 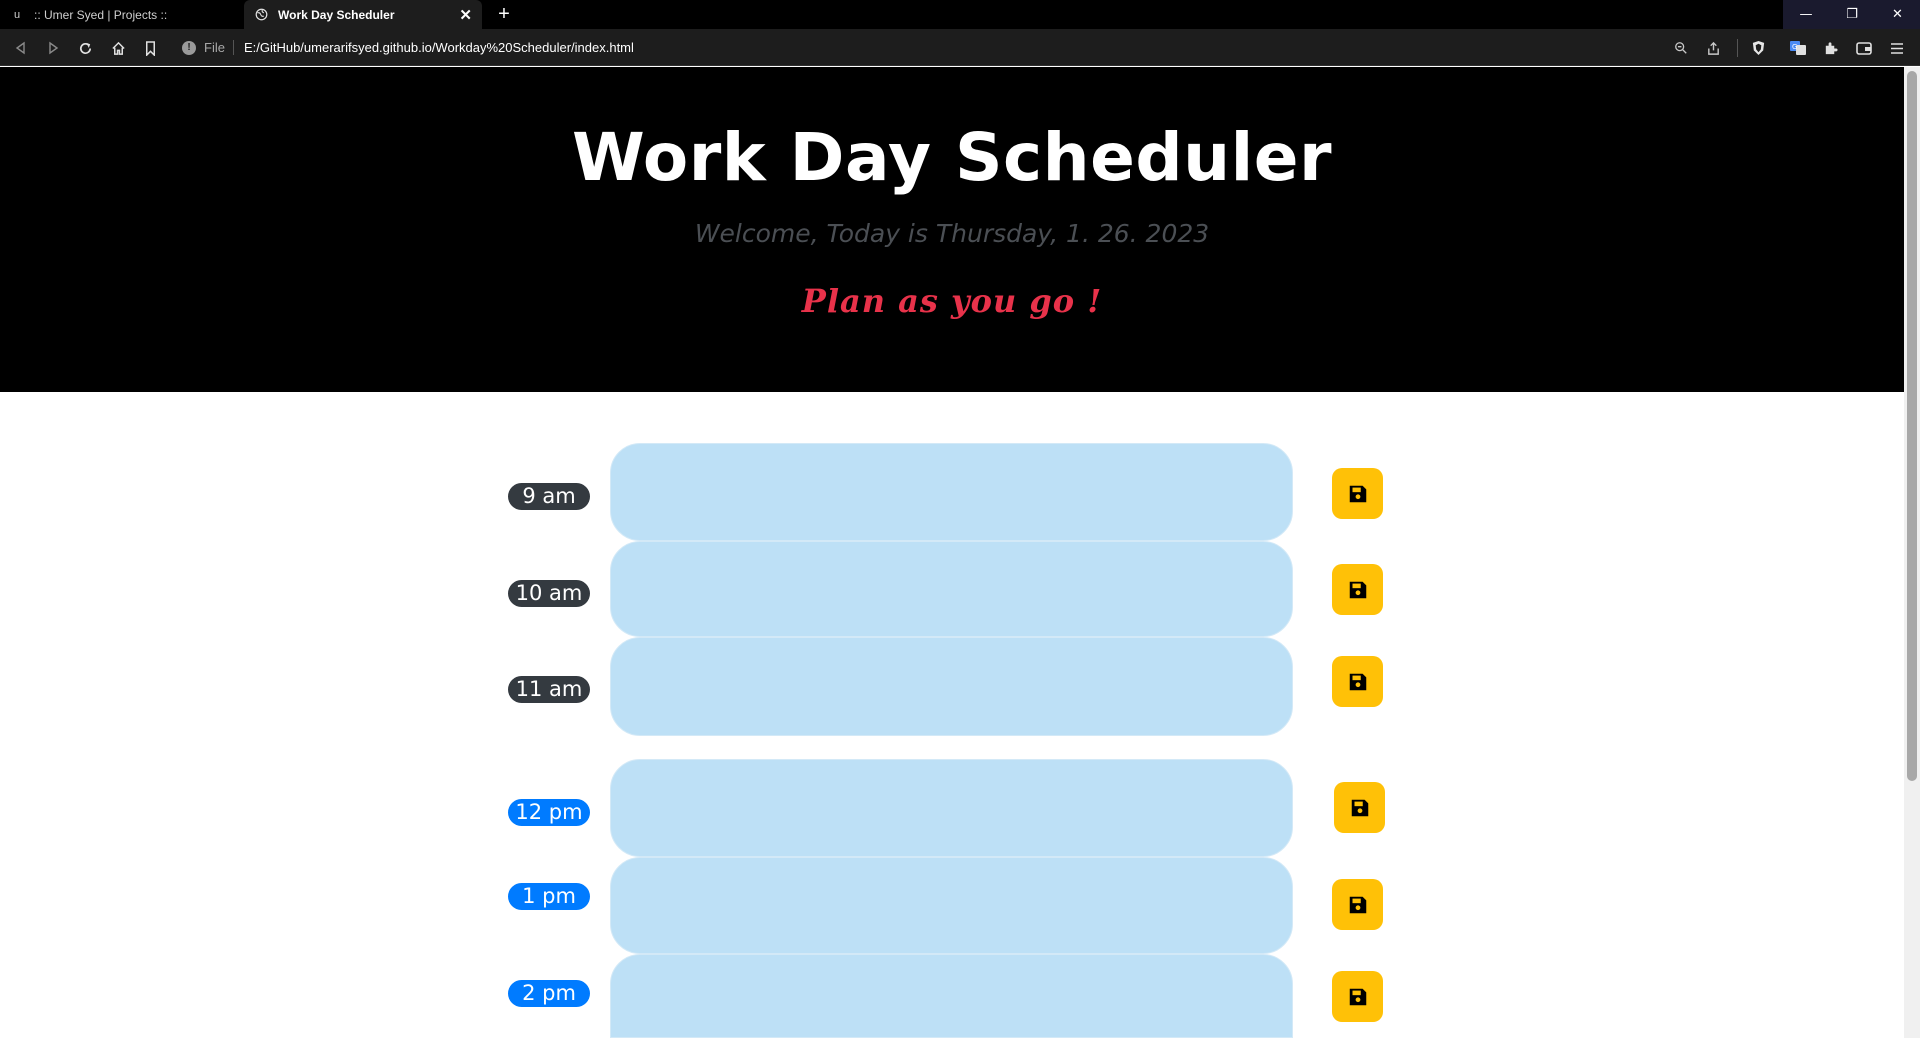 I want to click on page-scrollbar, so click(x=1912, y=552).